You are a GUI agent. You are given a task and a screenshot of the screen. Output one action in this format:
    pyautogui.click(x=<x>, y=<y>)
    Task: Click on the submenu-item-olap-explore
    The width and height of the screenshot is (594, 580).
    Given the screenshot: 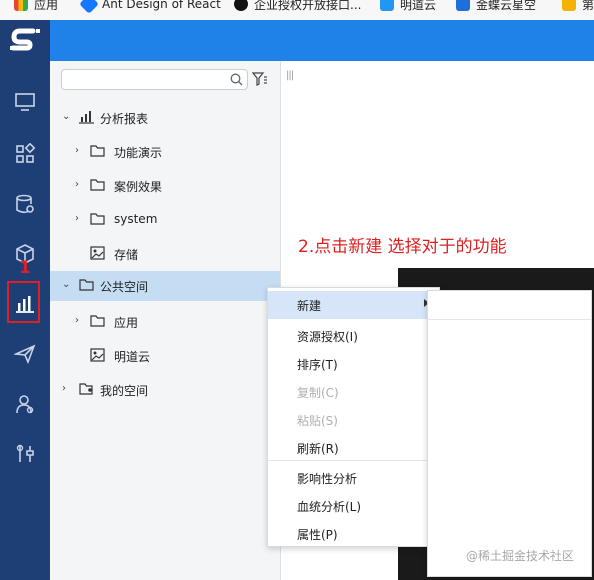 What is the action you would take?
    pyautogui.click(x=509, y=477)
    